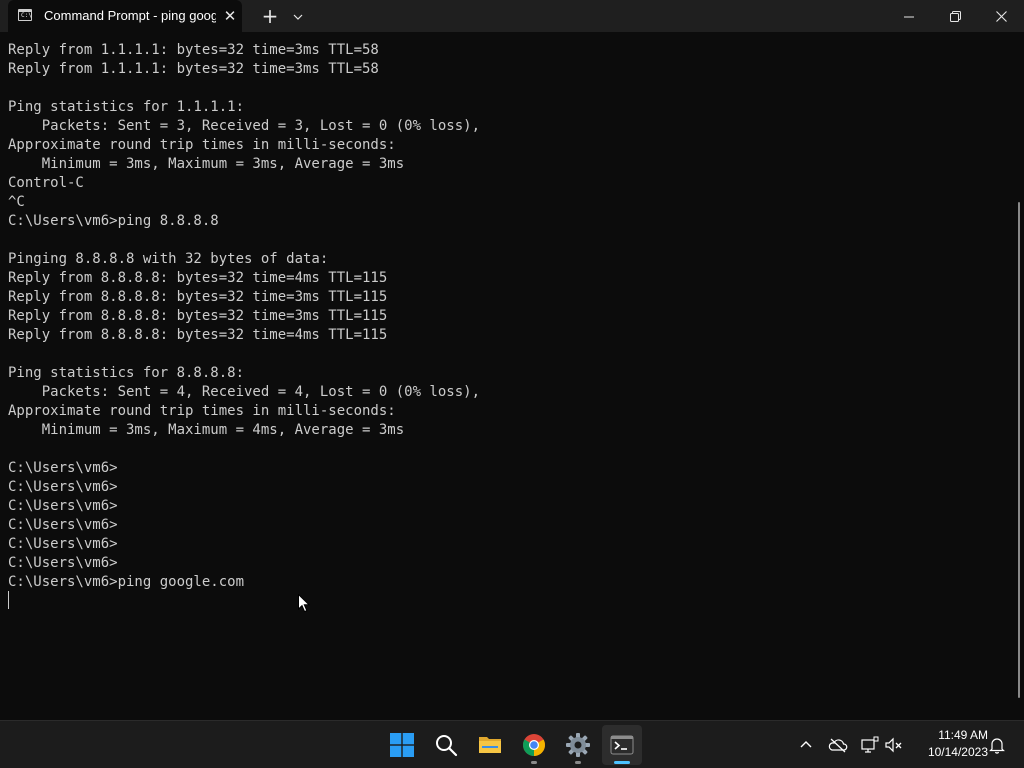 The height and width of the screenshot is (768, 1024). I want to click on file-explorer-icon, so click(490, 745).